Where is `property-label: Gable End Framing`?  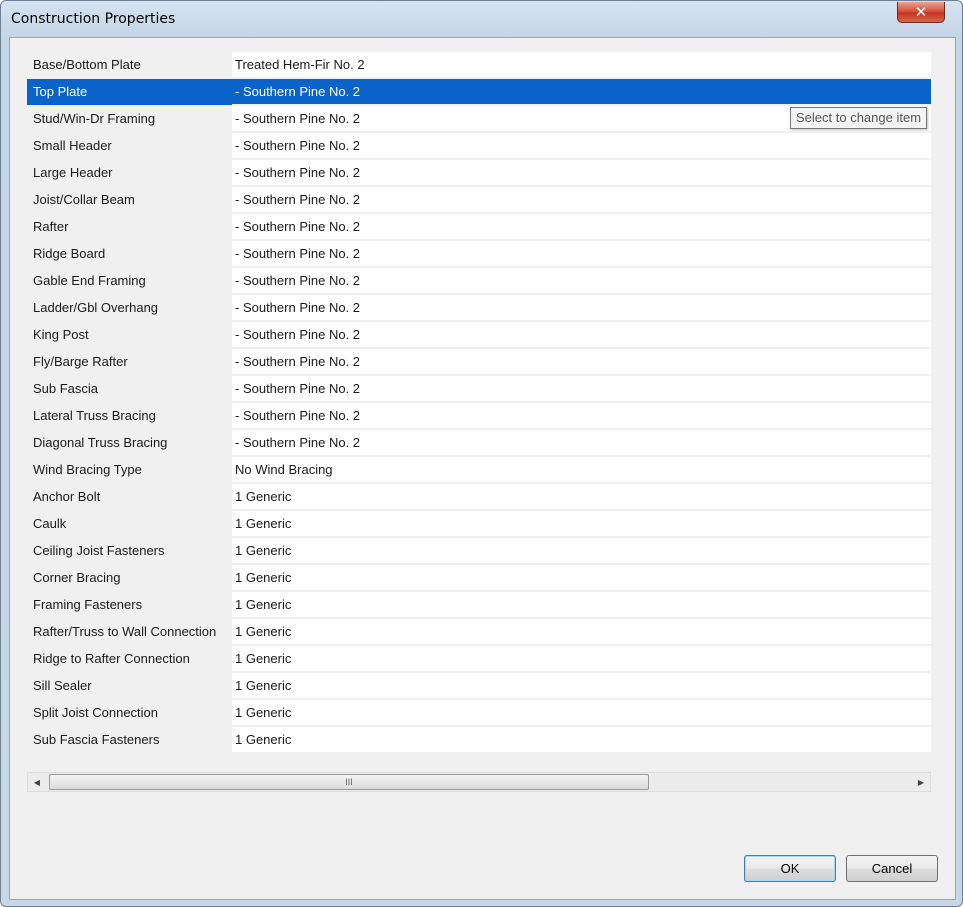
property-label: Gable End Framing is located at coordinates (130, 281).